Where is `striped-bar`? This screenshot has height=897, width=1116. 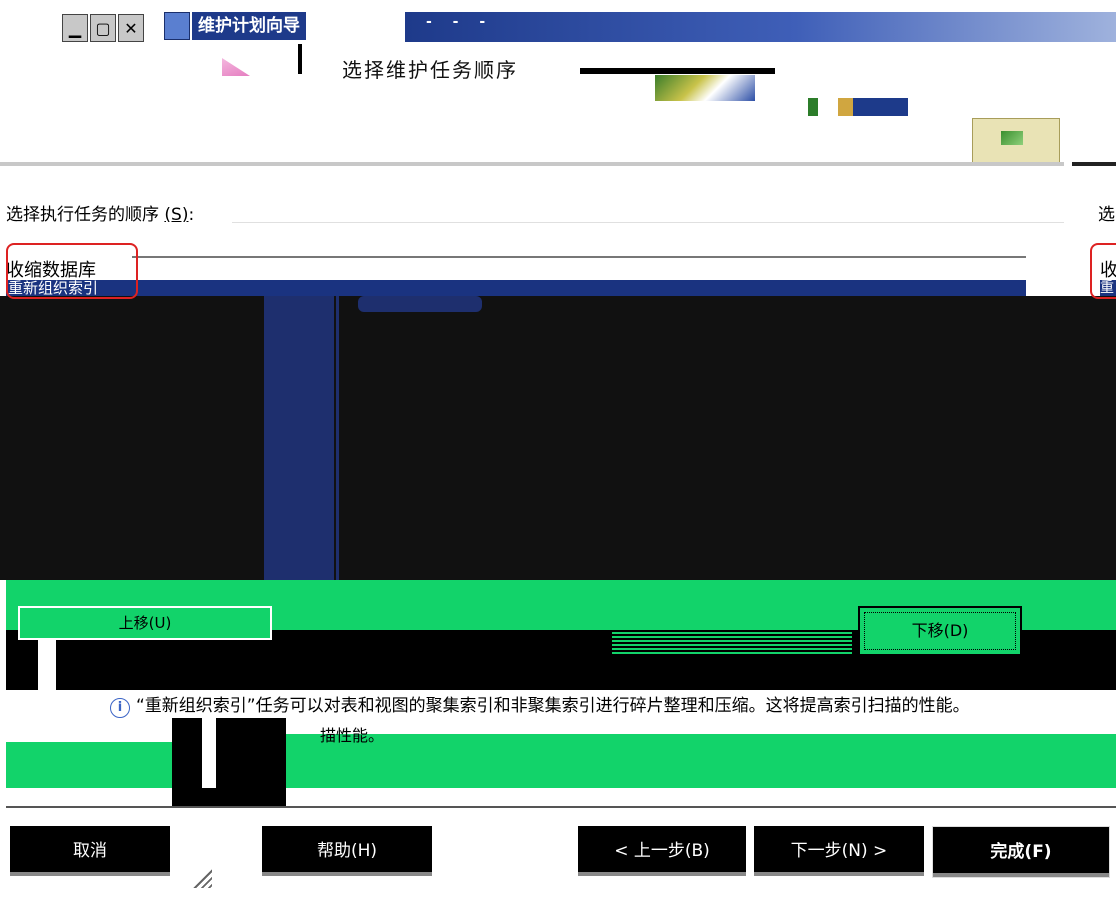 striped-bar is located at coordinates (732, 642).